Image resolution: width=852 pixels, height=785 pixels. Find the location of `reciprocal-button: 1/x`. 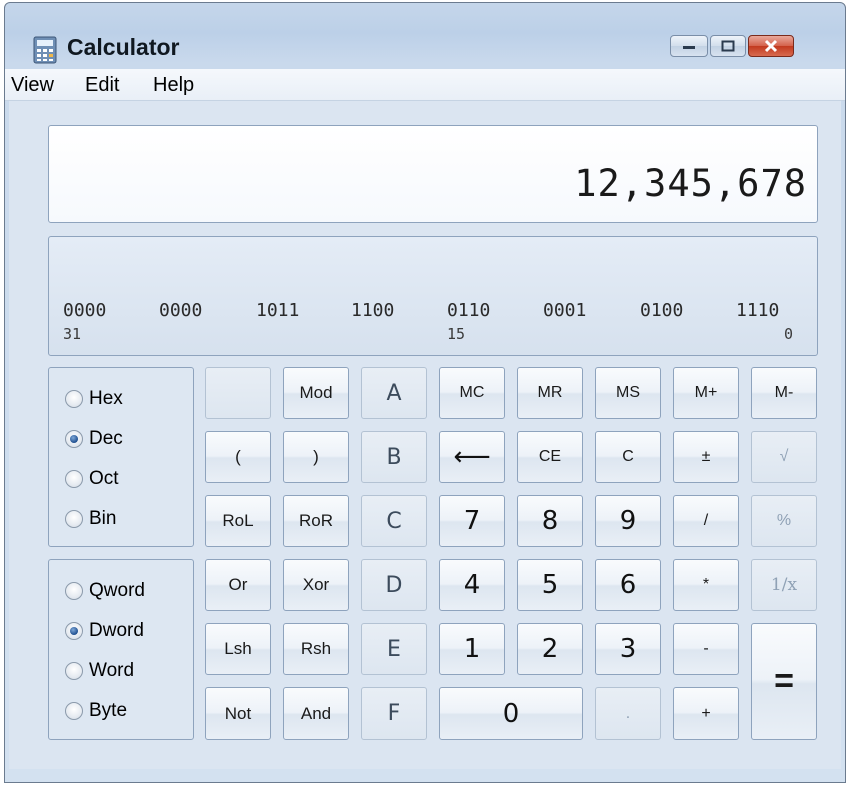

reciprocal-button: 1/x is located at coordinates (784, 585).